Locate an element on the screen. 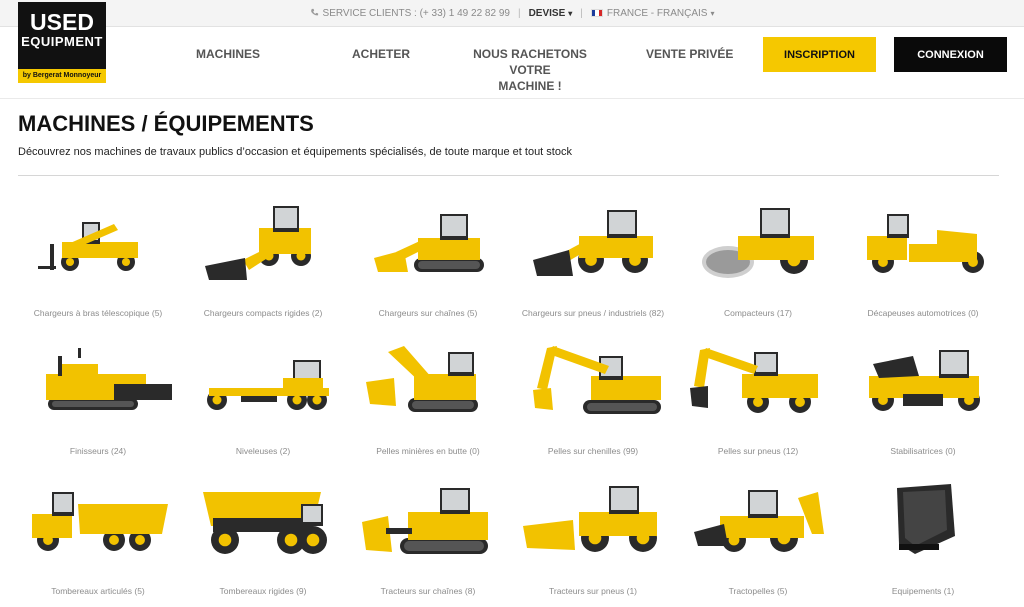 The image size is (1024, 607). page-title: MACHINES / ÉQUIPEMENTS is located at coordinates (166, 123).